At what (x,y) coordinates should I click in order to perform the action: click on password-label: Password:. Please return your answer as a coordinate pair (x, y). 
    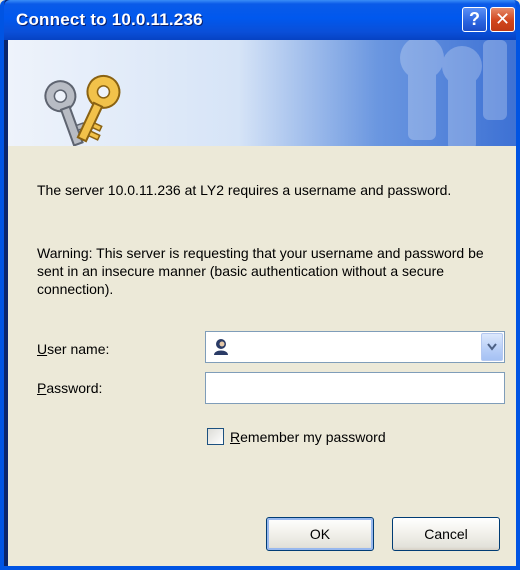
    Looking at the image, I should click on (69, 388).